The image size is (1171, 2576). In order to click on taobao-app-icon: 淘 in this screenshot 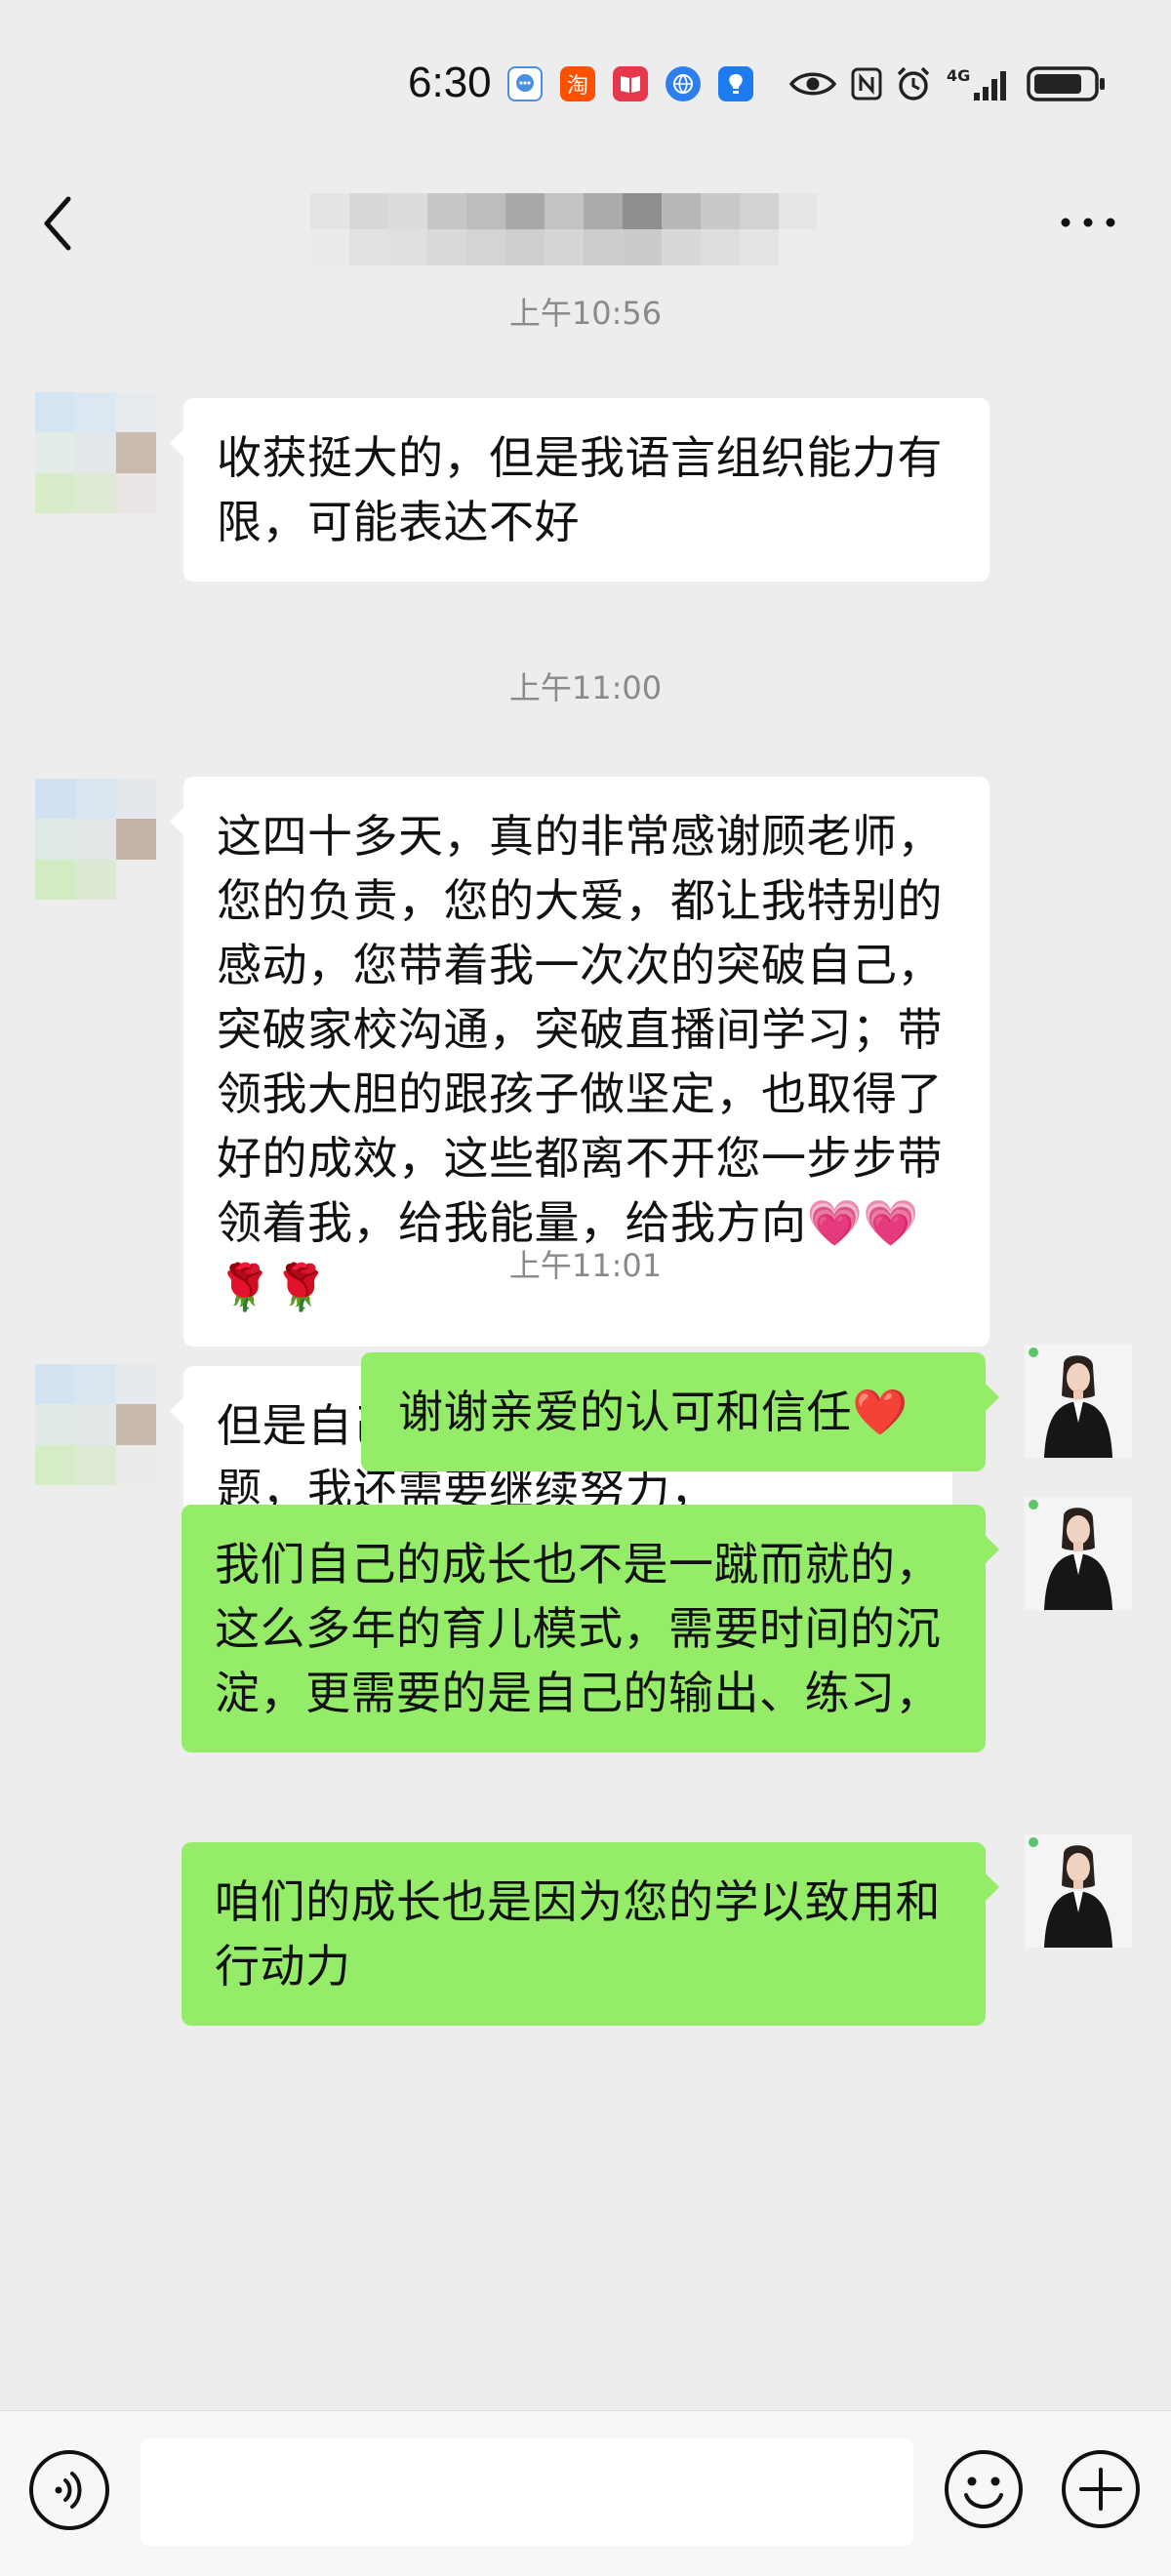, I will do `click(577, 83)`.